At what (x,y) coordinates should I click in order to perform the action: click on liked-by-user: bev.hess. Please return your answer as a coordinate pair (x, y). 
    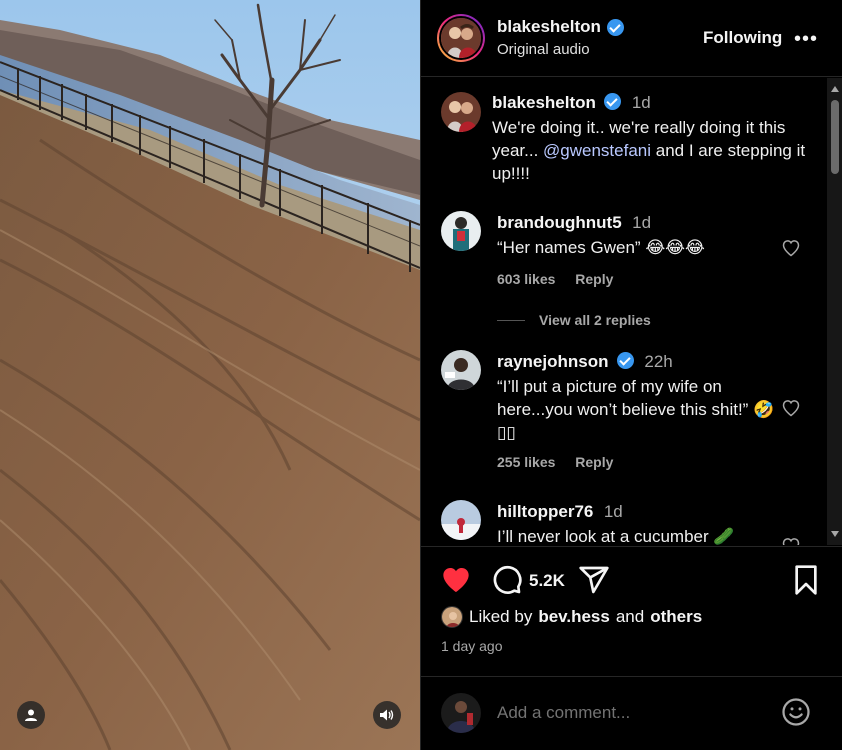
    Looking at the image, I should click on (574, 617).